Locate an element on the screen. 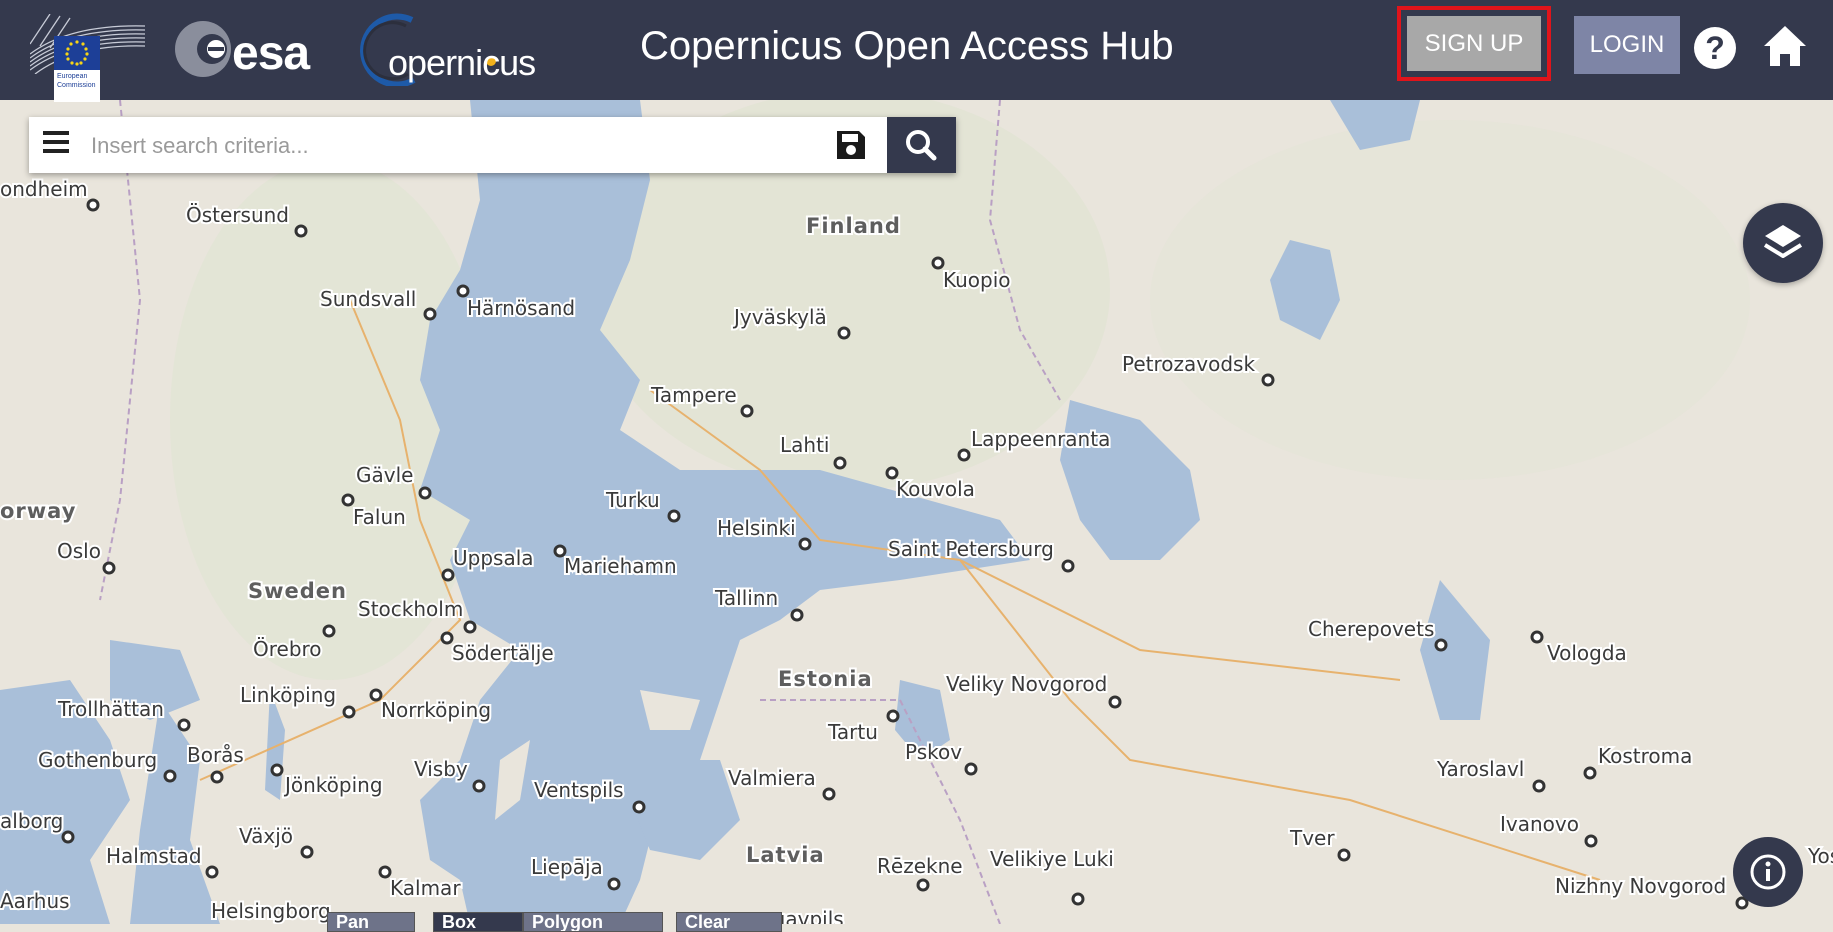 This screenshot has width=1833, height=932. city-label: Tver is located at coordinates (1312, 838).